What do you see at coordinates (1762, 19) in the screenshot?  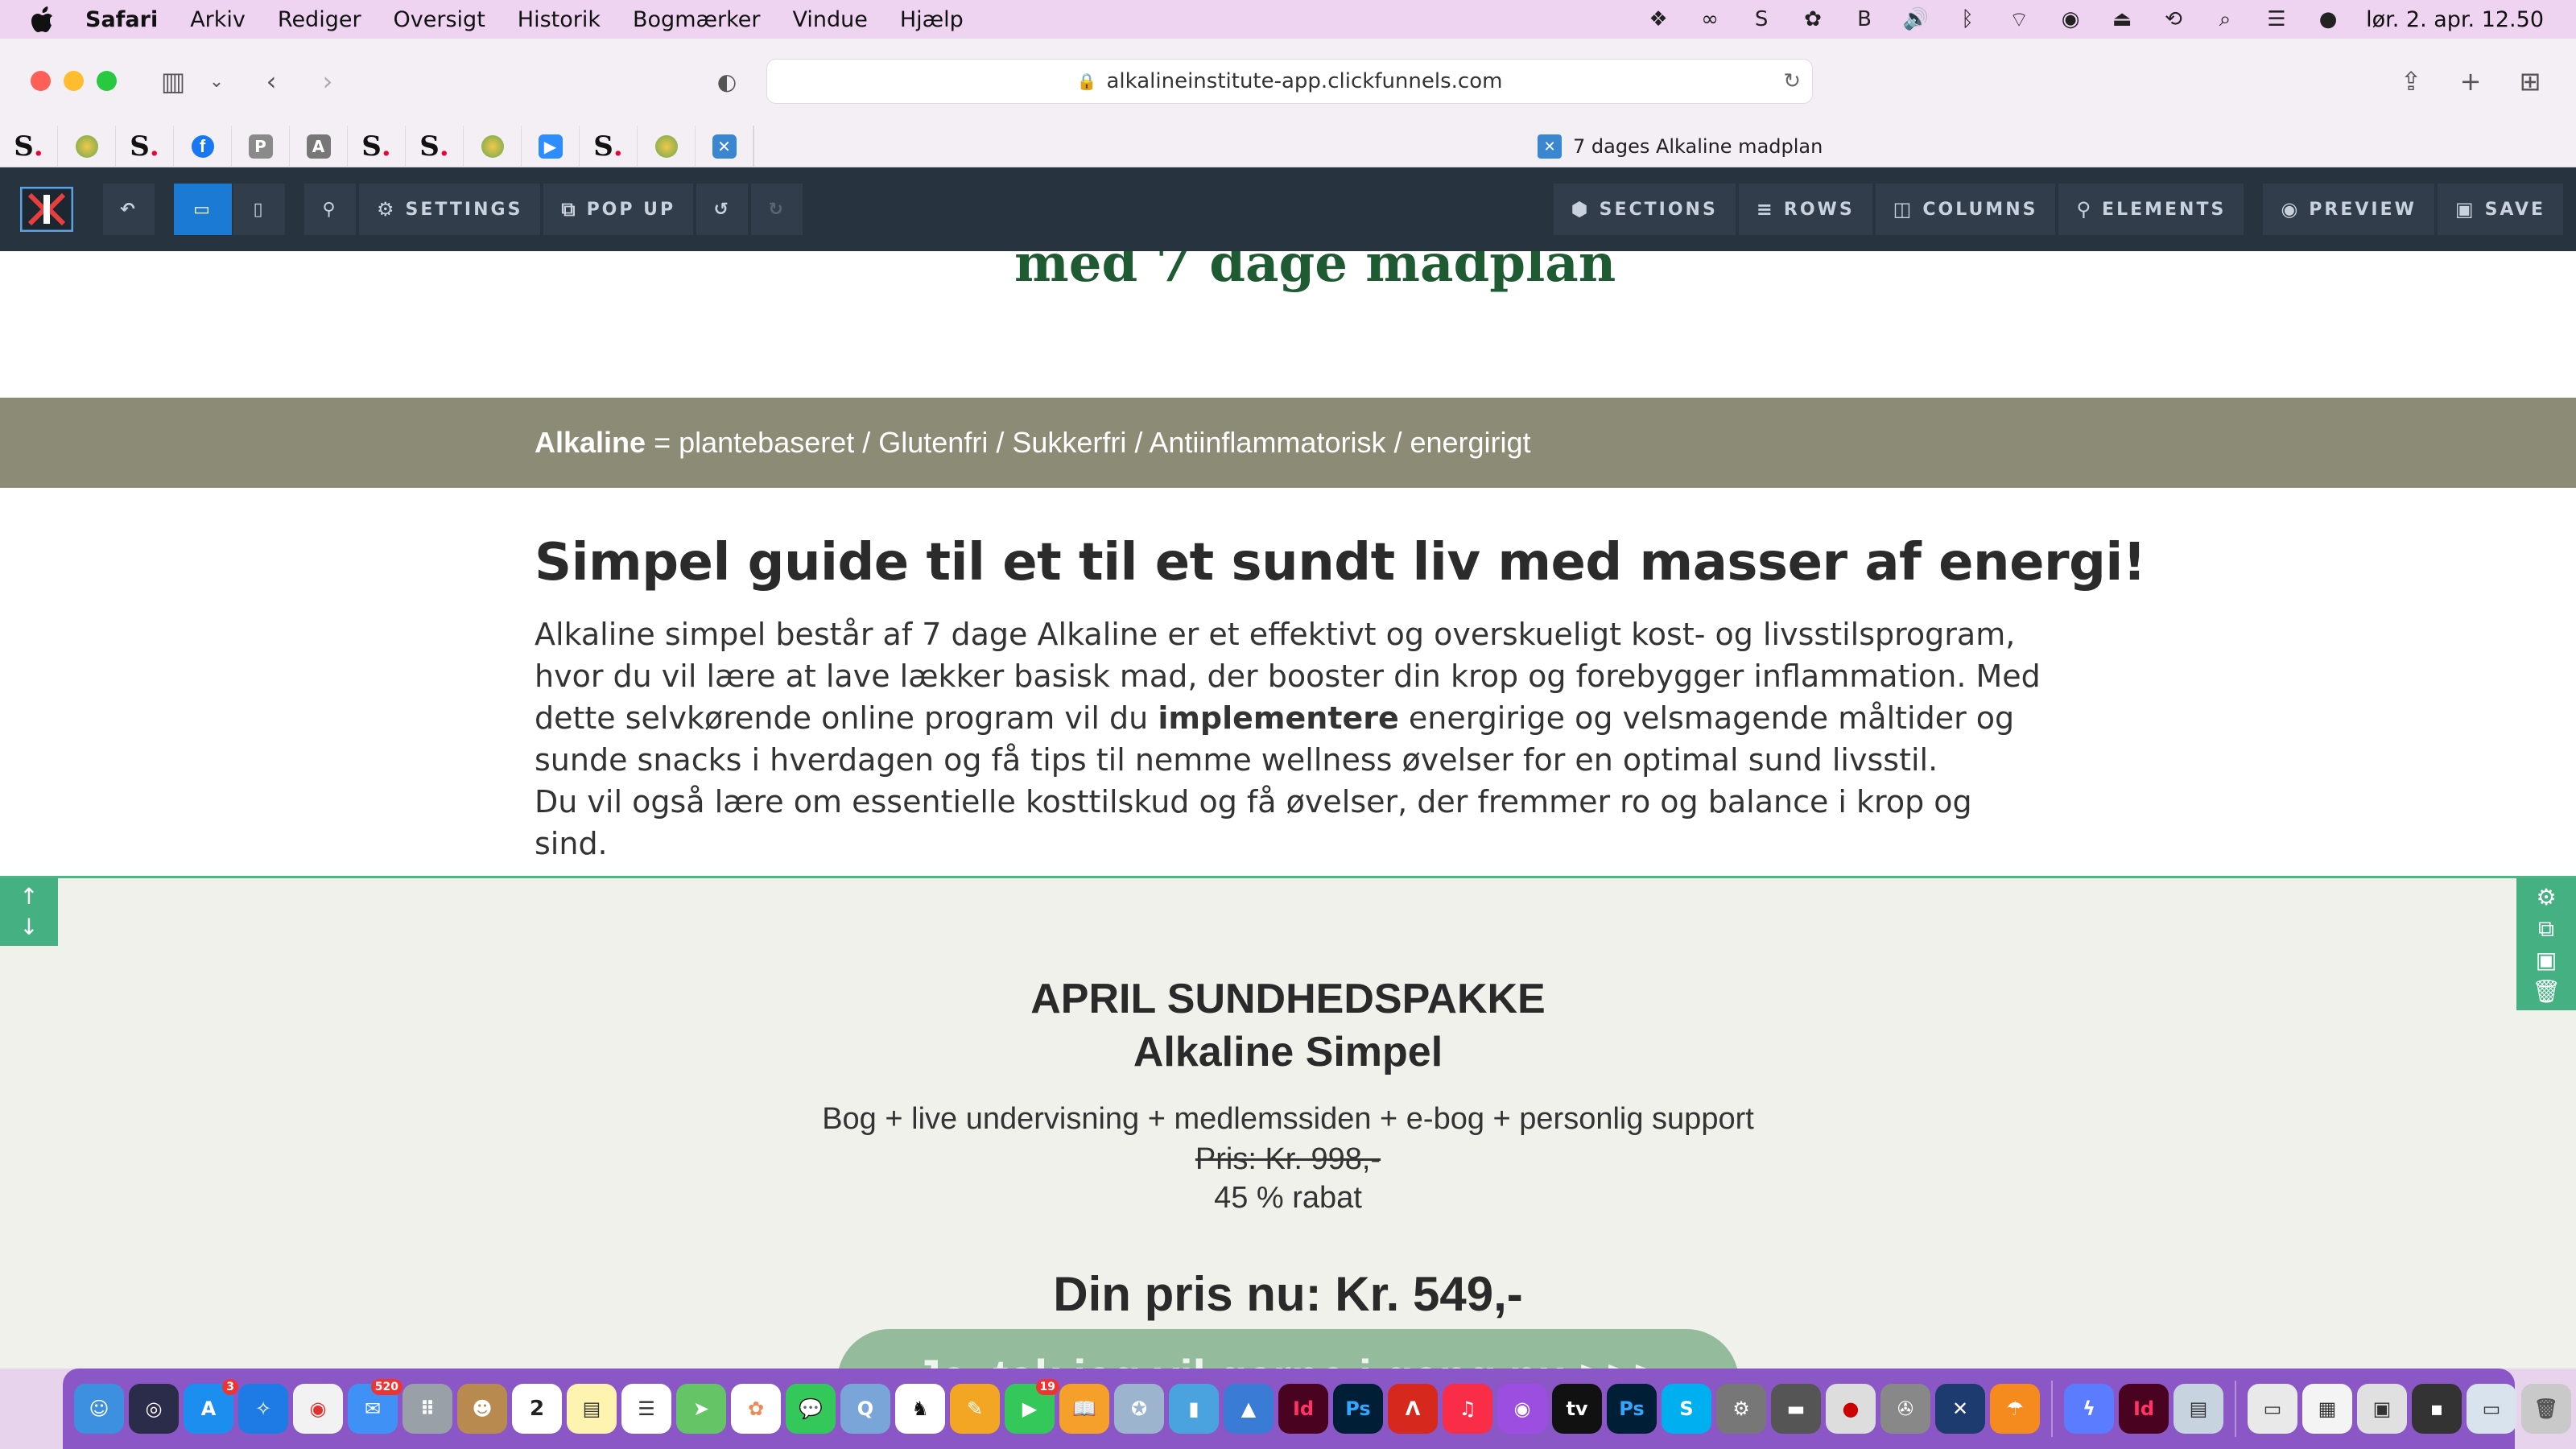 I see `scrivener-icon: S` at bounding box center [1762, 19].